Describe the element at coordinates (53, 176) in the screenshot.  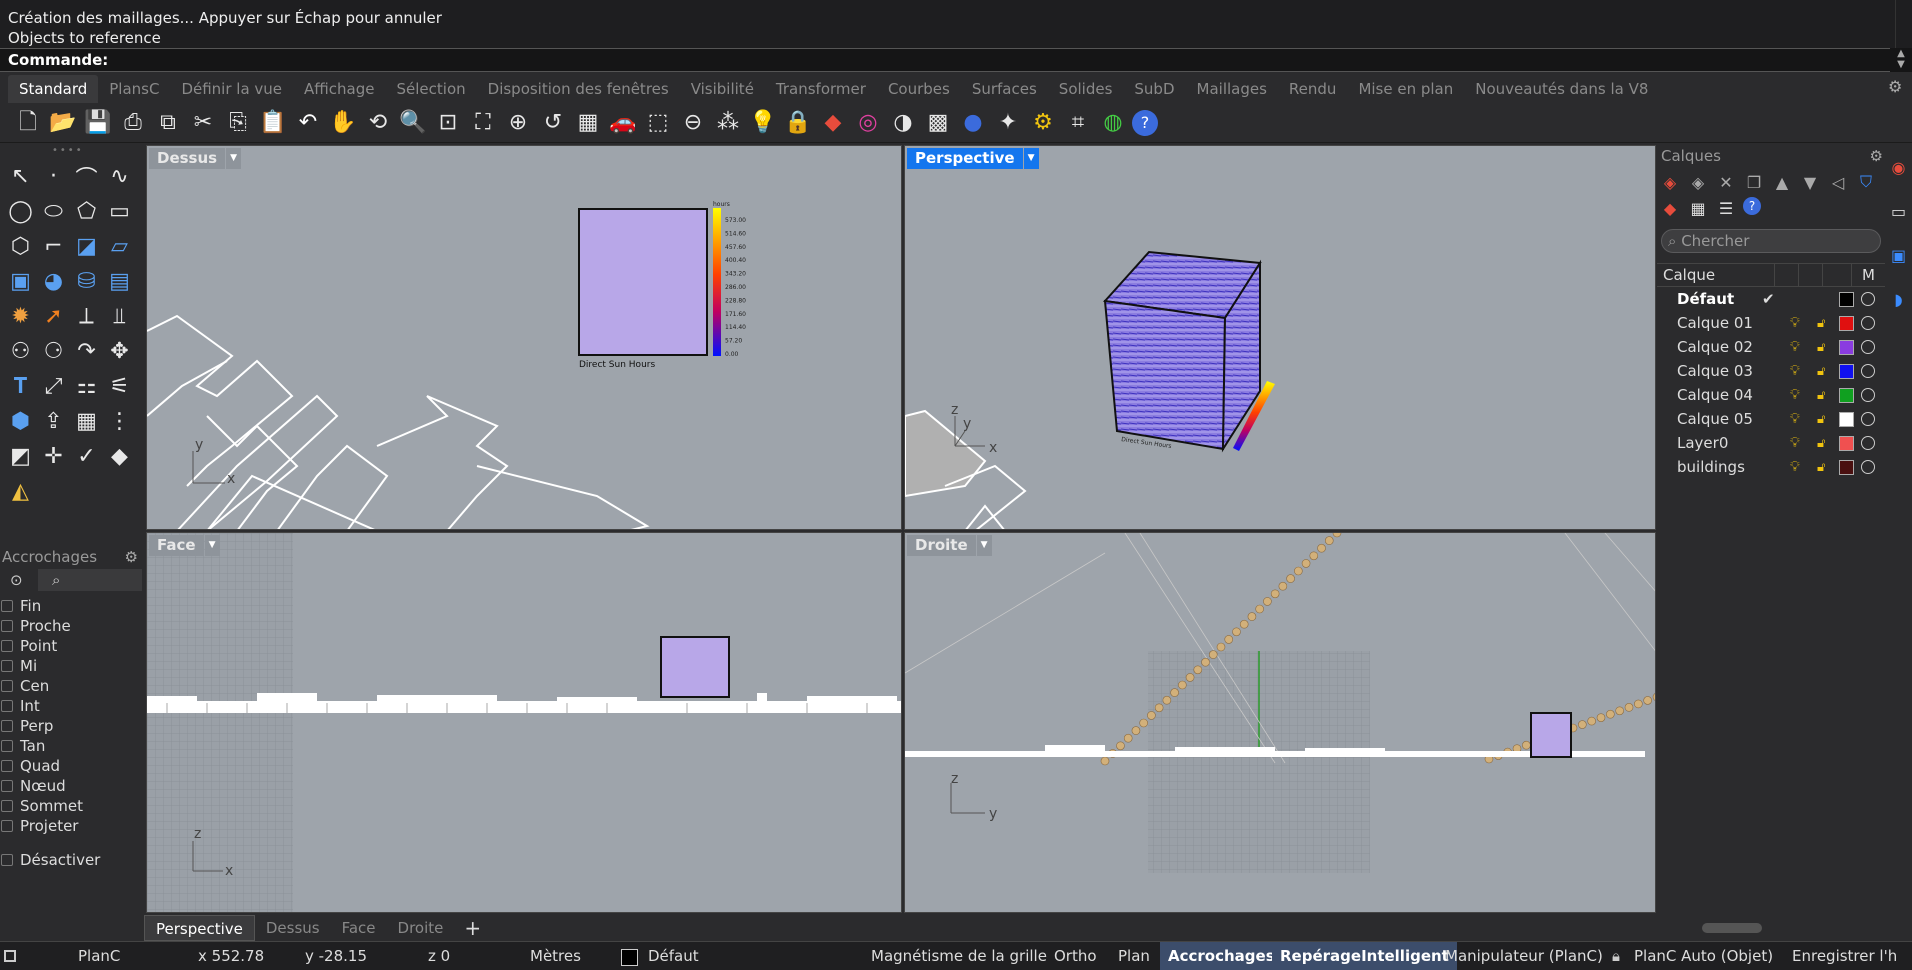
I see `point-icon: ·` at that location.